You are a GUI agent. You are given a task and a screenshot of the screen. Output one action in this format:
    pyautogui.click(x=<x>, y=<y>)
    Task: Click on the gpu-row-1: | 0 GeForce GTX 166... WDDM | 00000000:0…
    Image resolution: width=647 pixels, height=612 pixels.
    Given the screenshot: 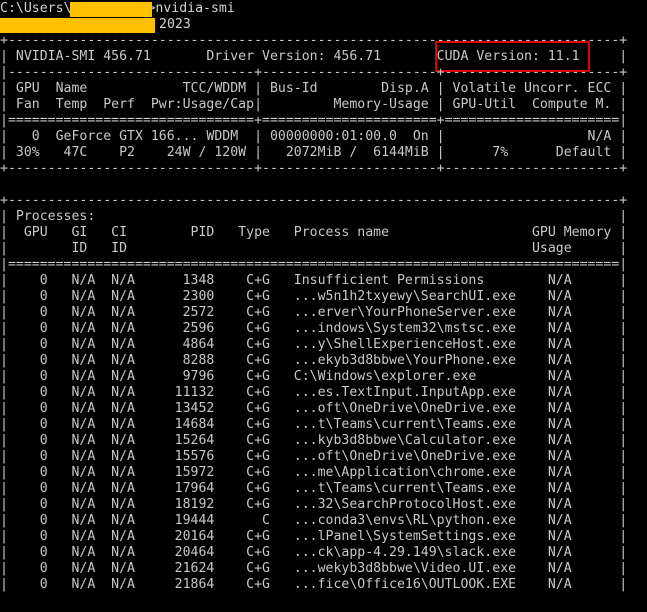 What is the action you would take?
    pyautogui.click(x=314, y=136)
    